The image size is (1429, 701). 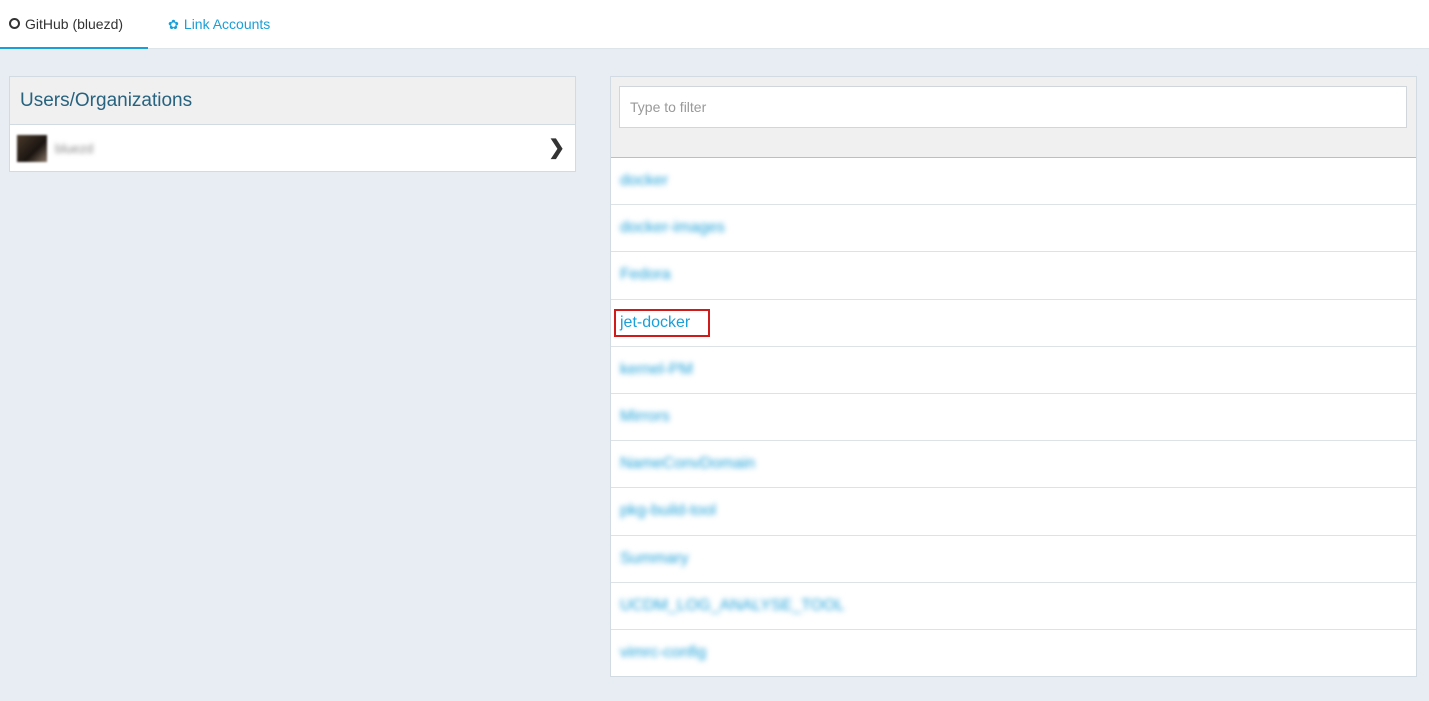 I want to click on repo-list-item: Summary, so click(x=1013, y=559).